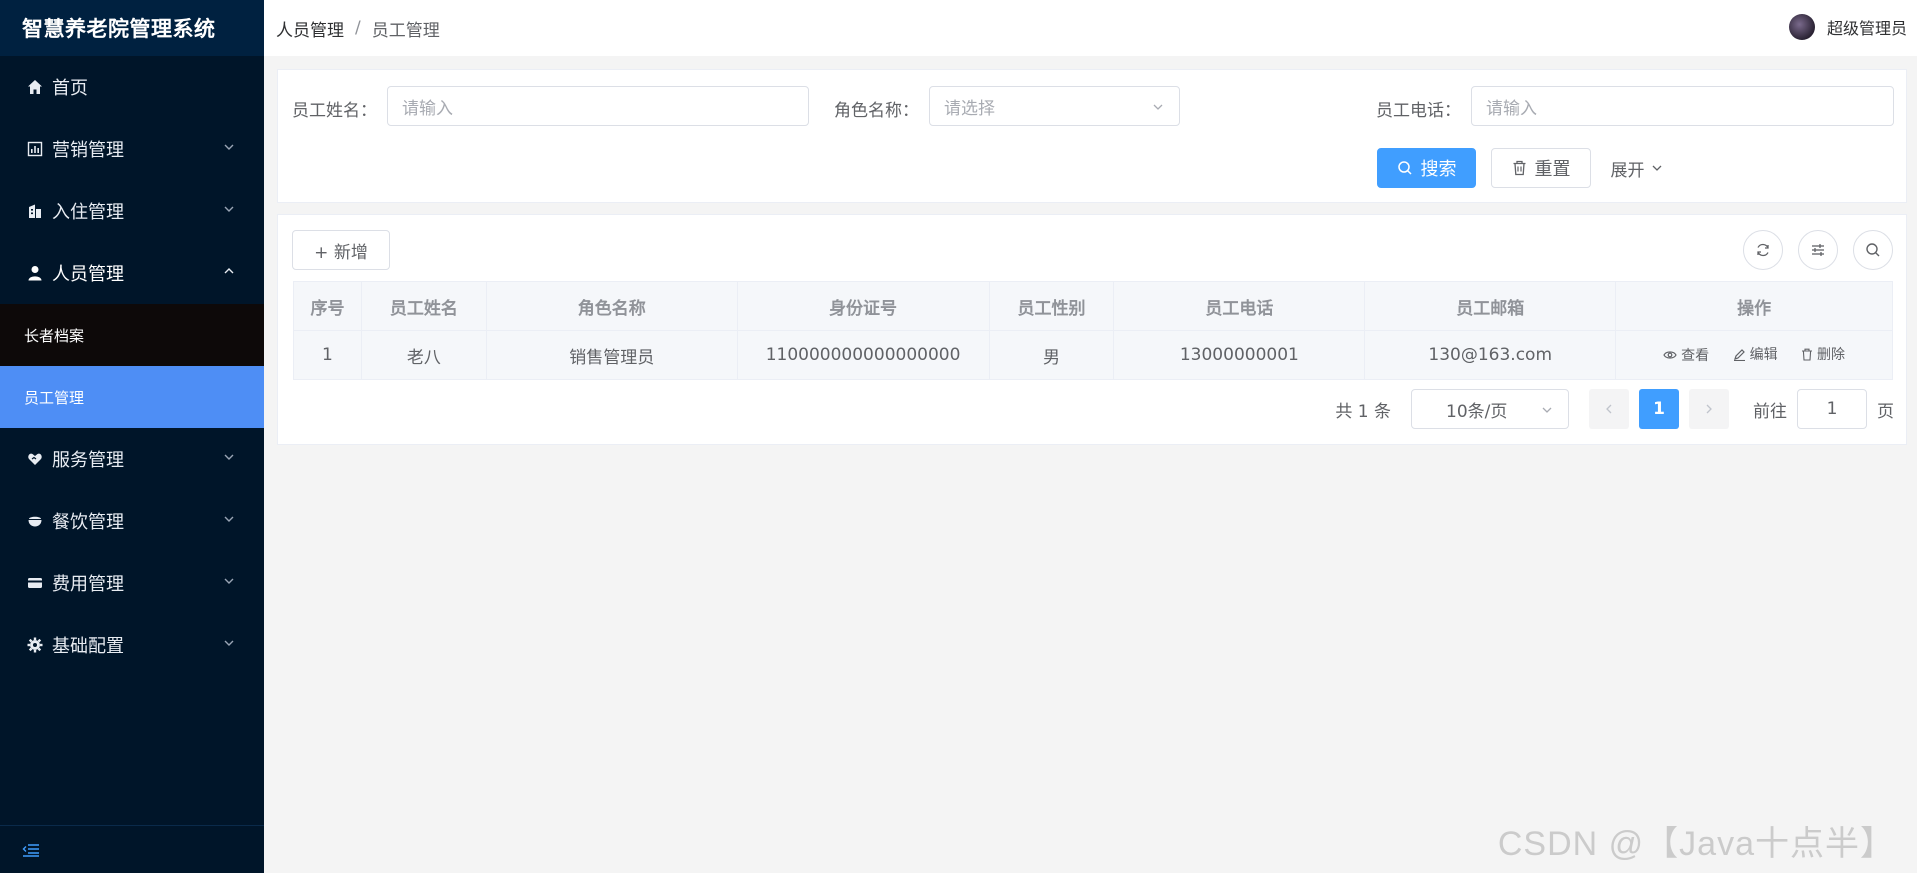  I want to click on cell-role: 销售管理员, so click(611, 355).